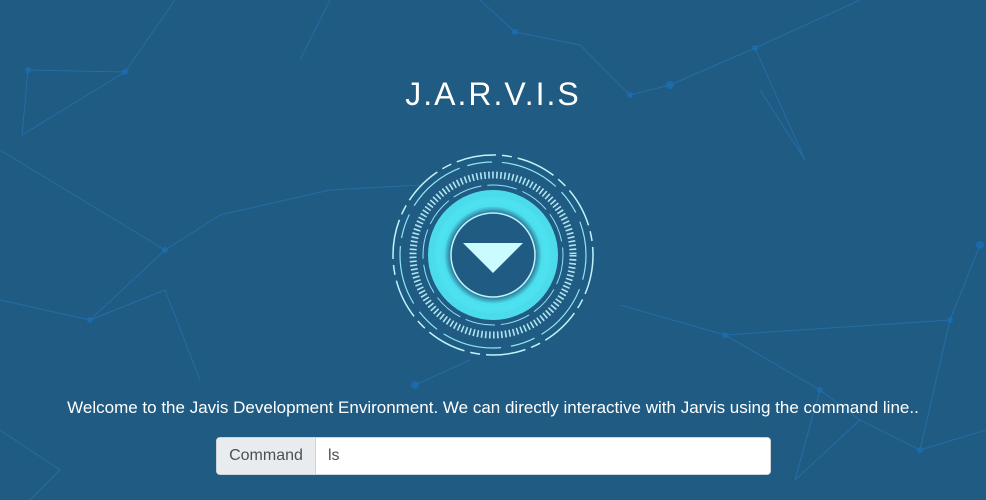  Describe the element at coordinates (543, 456) in the screenshot. I see `command-input` at that location.